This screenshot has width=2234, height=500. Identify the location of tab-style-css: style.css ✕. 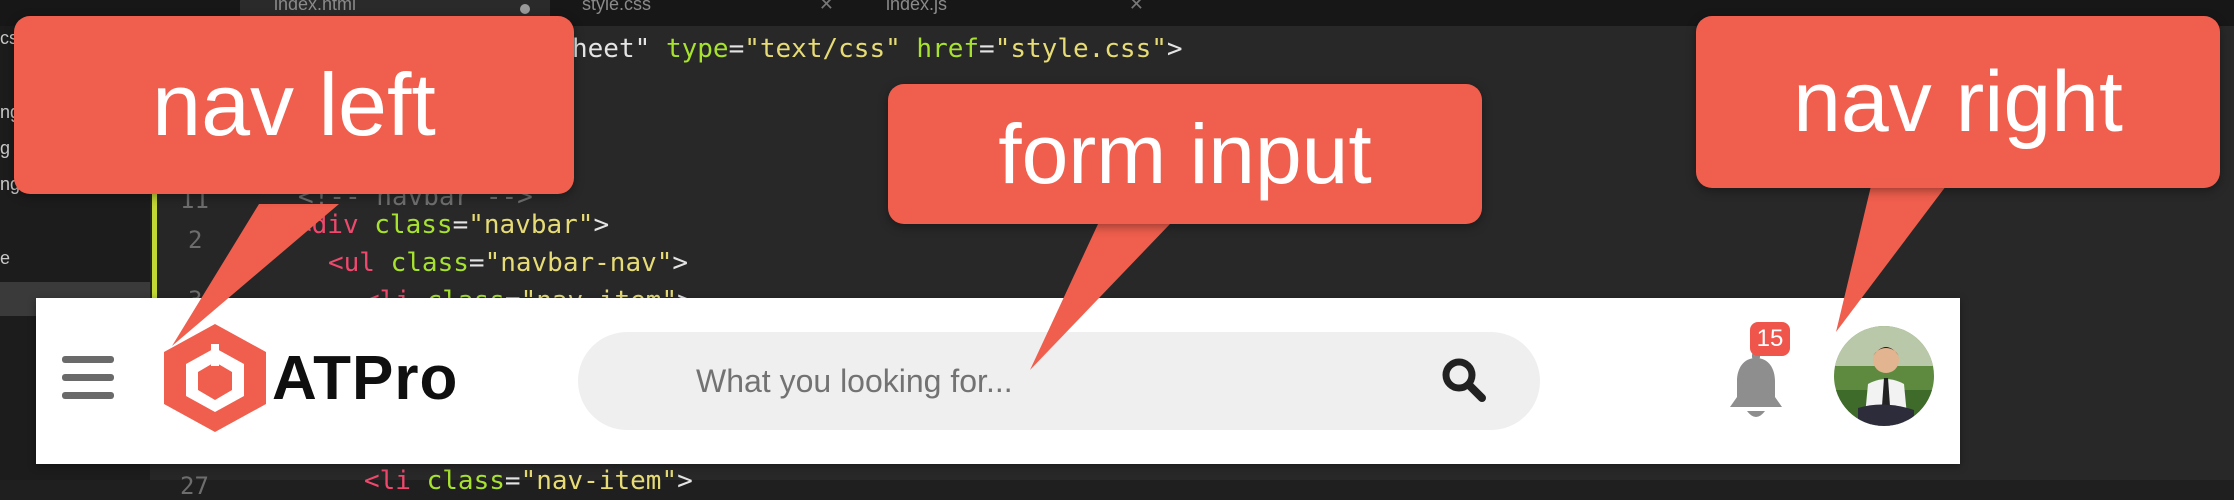
(705, 13).